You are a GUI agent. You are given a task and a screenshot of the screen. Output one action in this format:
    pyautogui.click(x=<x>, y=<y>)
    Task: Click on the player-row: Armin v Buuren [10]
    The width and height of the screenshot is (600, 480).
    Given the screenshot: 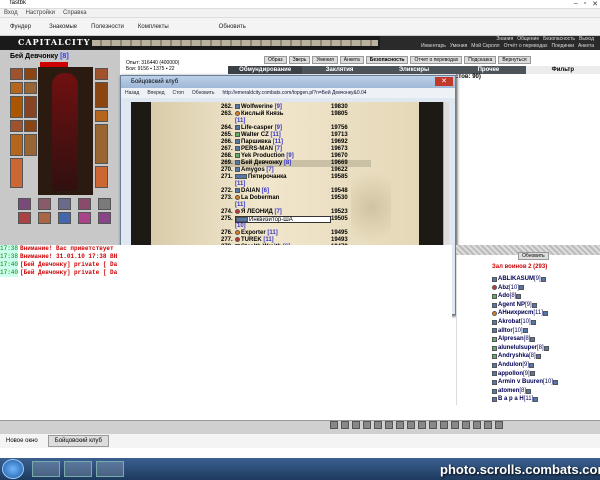 What is the action you would take?
    pyautogui.click(x=542, y=382)
    